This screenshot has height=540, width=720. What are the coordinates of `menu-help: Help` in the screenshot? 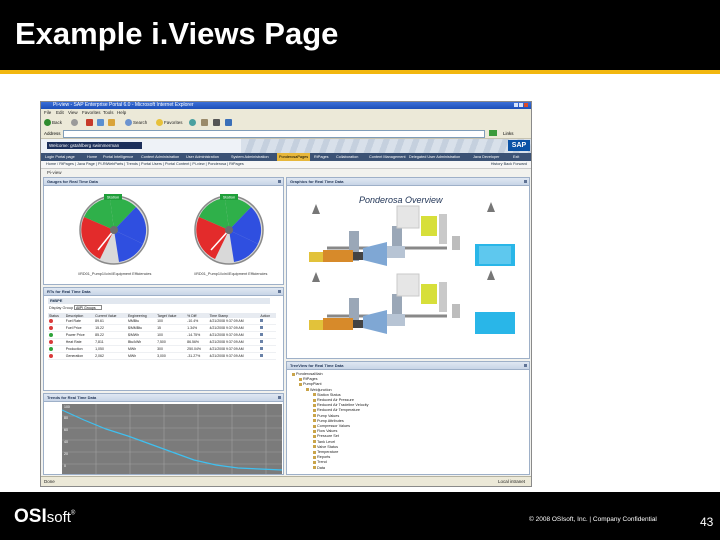 It's located at (121, 112).